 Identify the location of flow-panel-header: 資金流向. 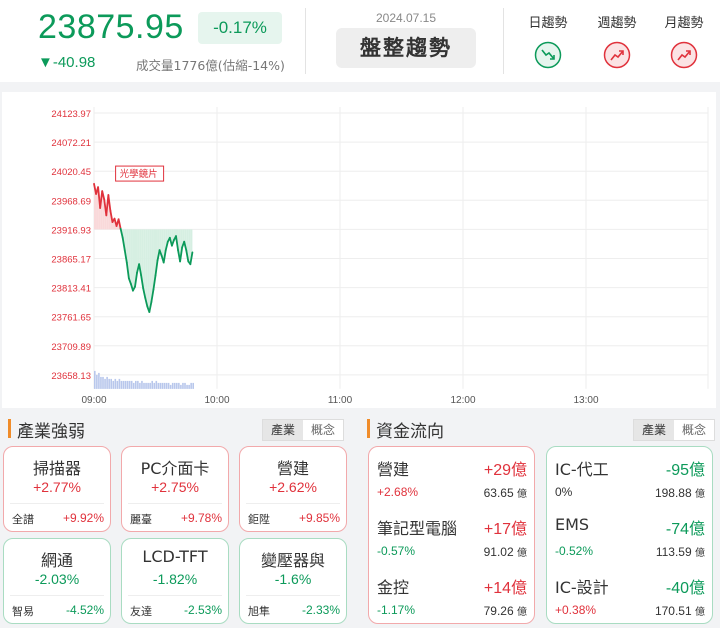
(442, 429).